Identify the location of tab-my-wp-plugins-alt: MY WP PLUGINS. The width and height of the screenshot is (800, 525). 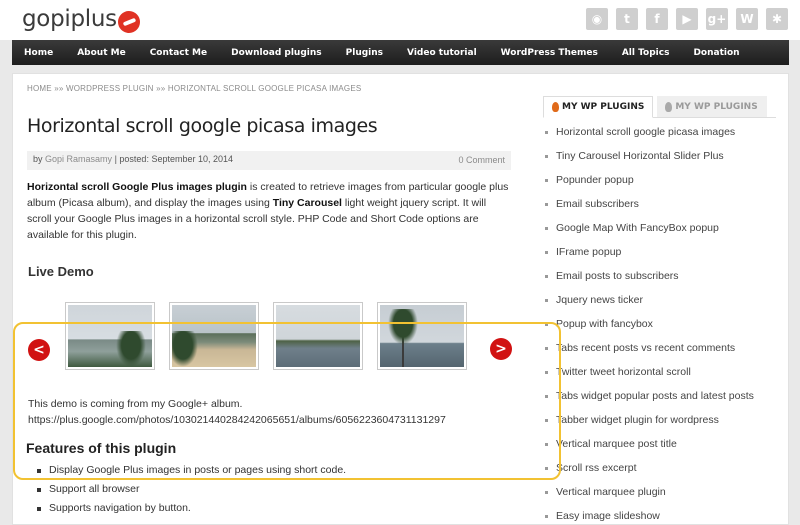
(712, 106).